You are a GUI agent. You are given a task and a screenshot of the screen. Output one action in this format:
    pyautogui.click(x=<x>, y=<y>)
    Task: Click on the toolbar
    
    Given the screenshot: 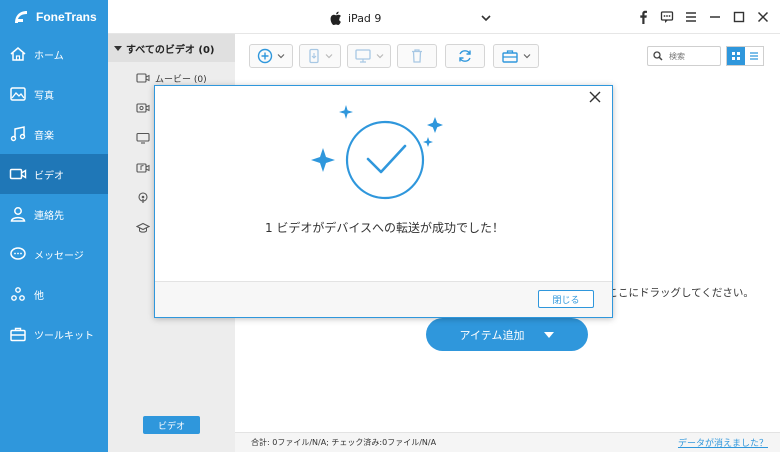 What is the action you would take?
    pyautogui.click(x=507, y=56)
    